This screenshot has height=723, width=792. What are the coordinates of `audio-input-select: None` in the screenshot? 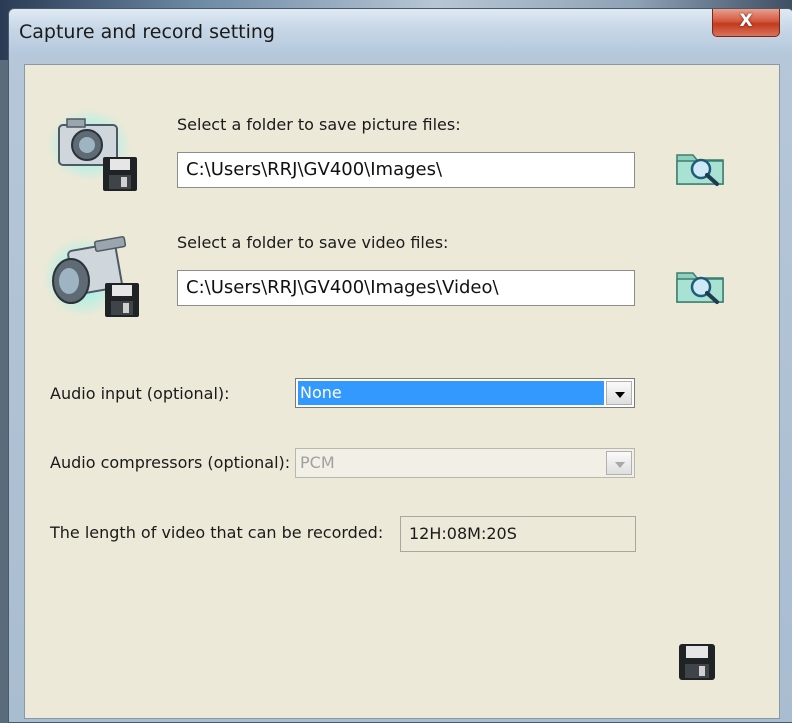 It's located at (465, 393).